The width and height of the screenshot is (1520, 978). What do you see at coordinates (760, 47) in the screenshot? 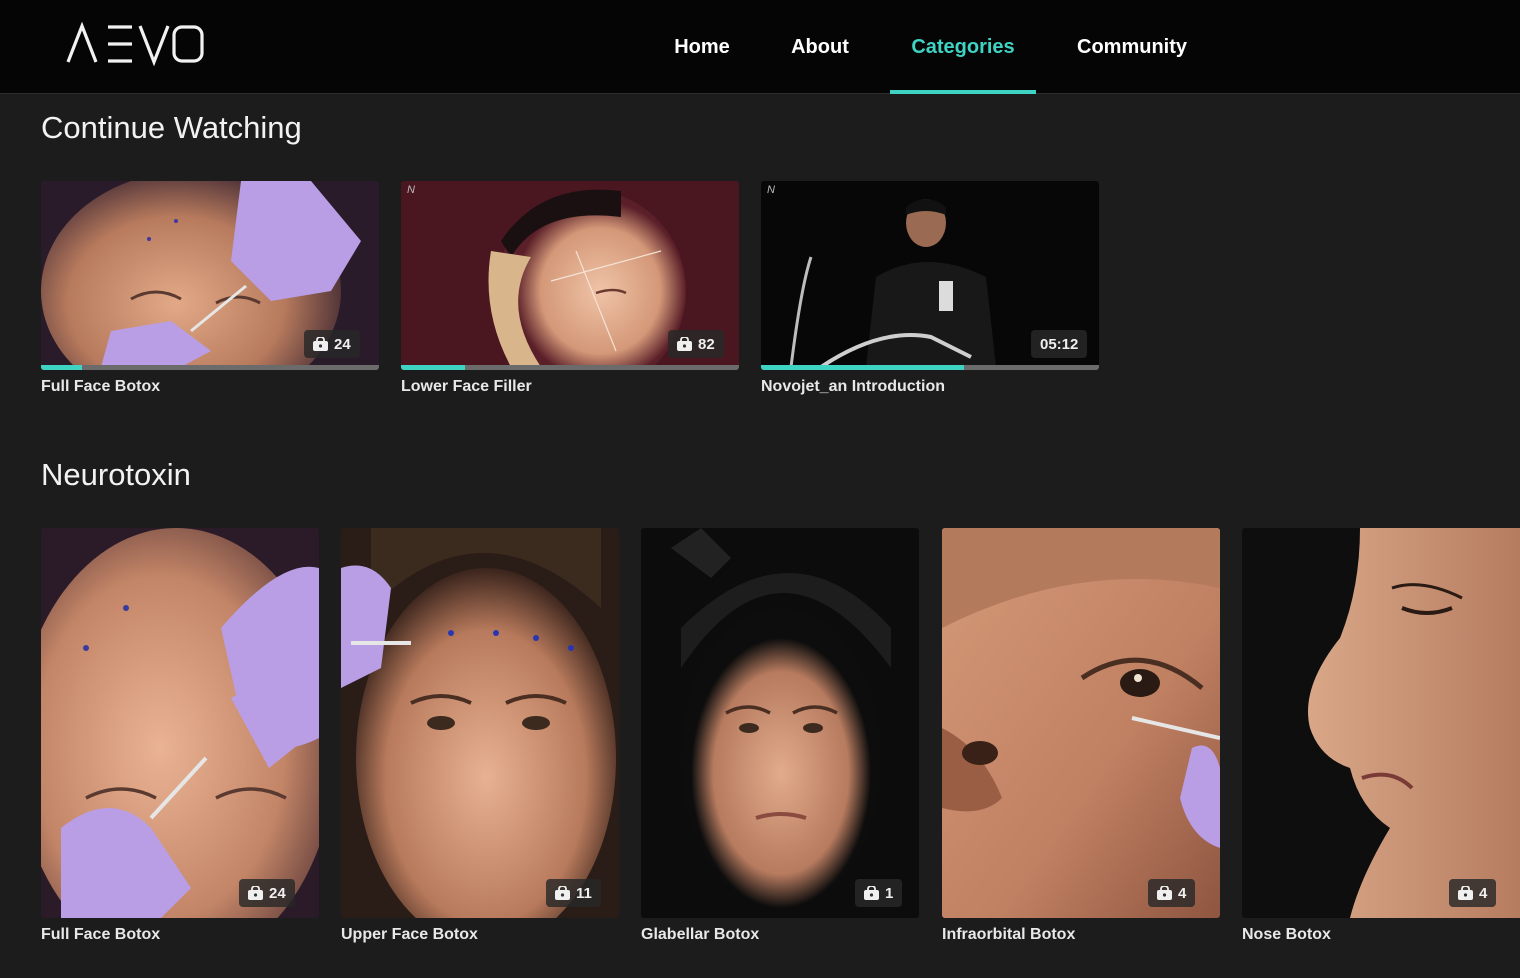
I see `top-navigation-bar: Home About Categories Community` at bounding box center [760, 47].